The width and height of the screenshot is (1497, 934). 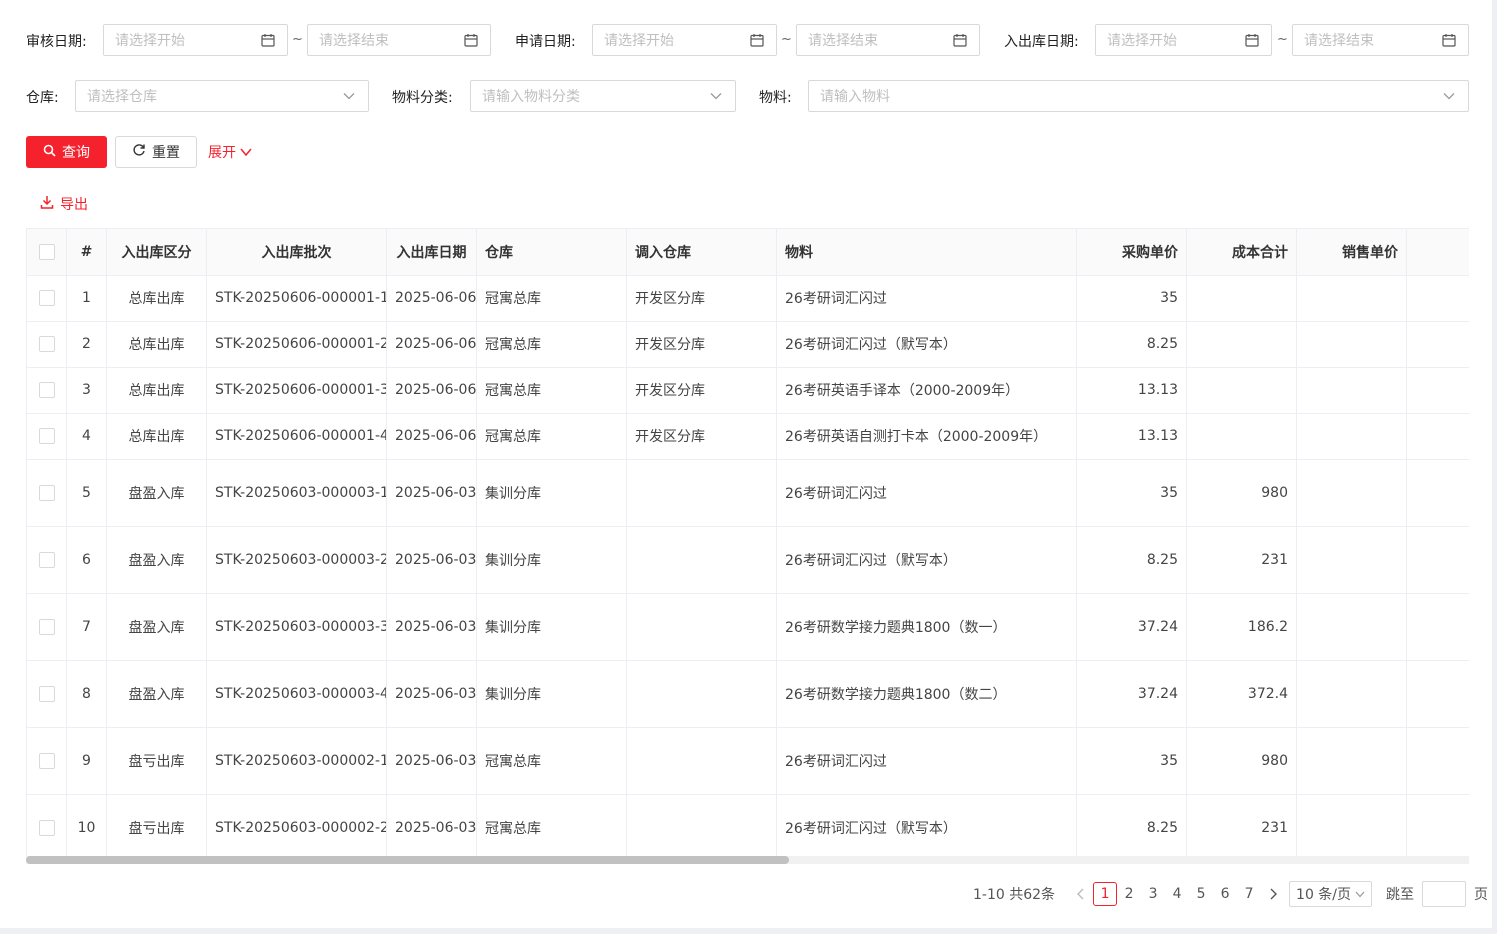 I want to click on material-select: 请输入物料, so click(x=1138, y=96).